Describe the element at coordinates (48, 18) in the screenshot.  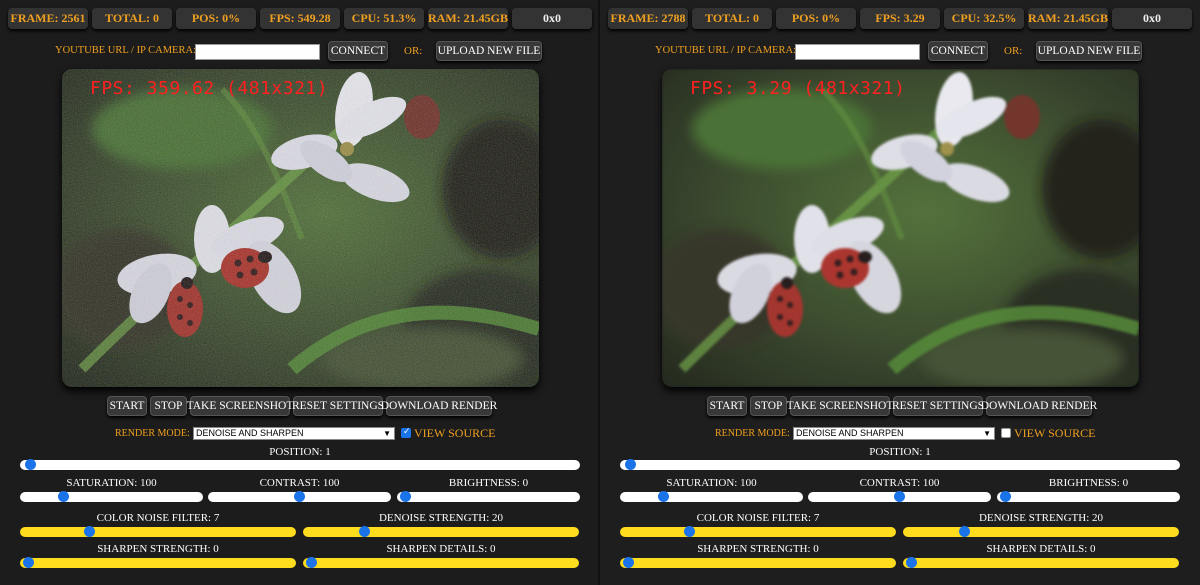
I see `frame-stat: FRAME: 2561` at that location.